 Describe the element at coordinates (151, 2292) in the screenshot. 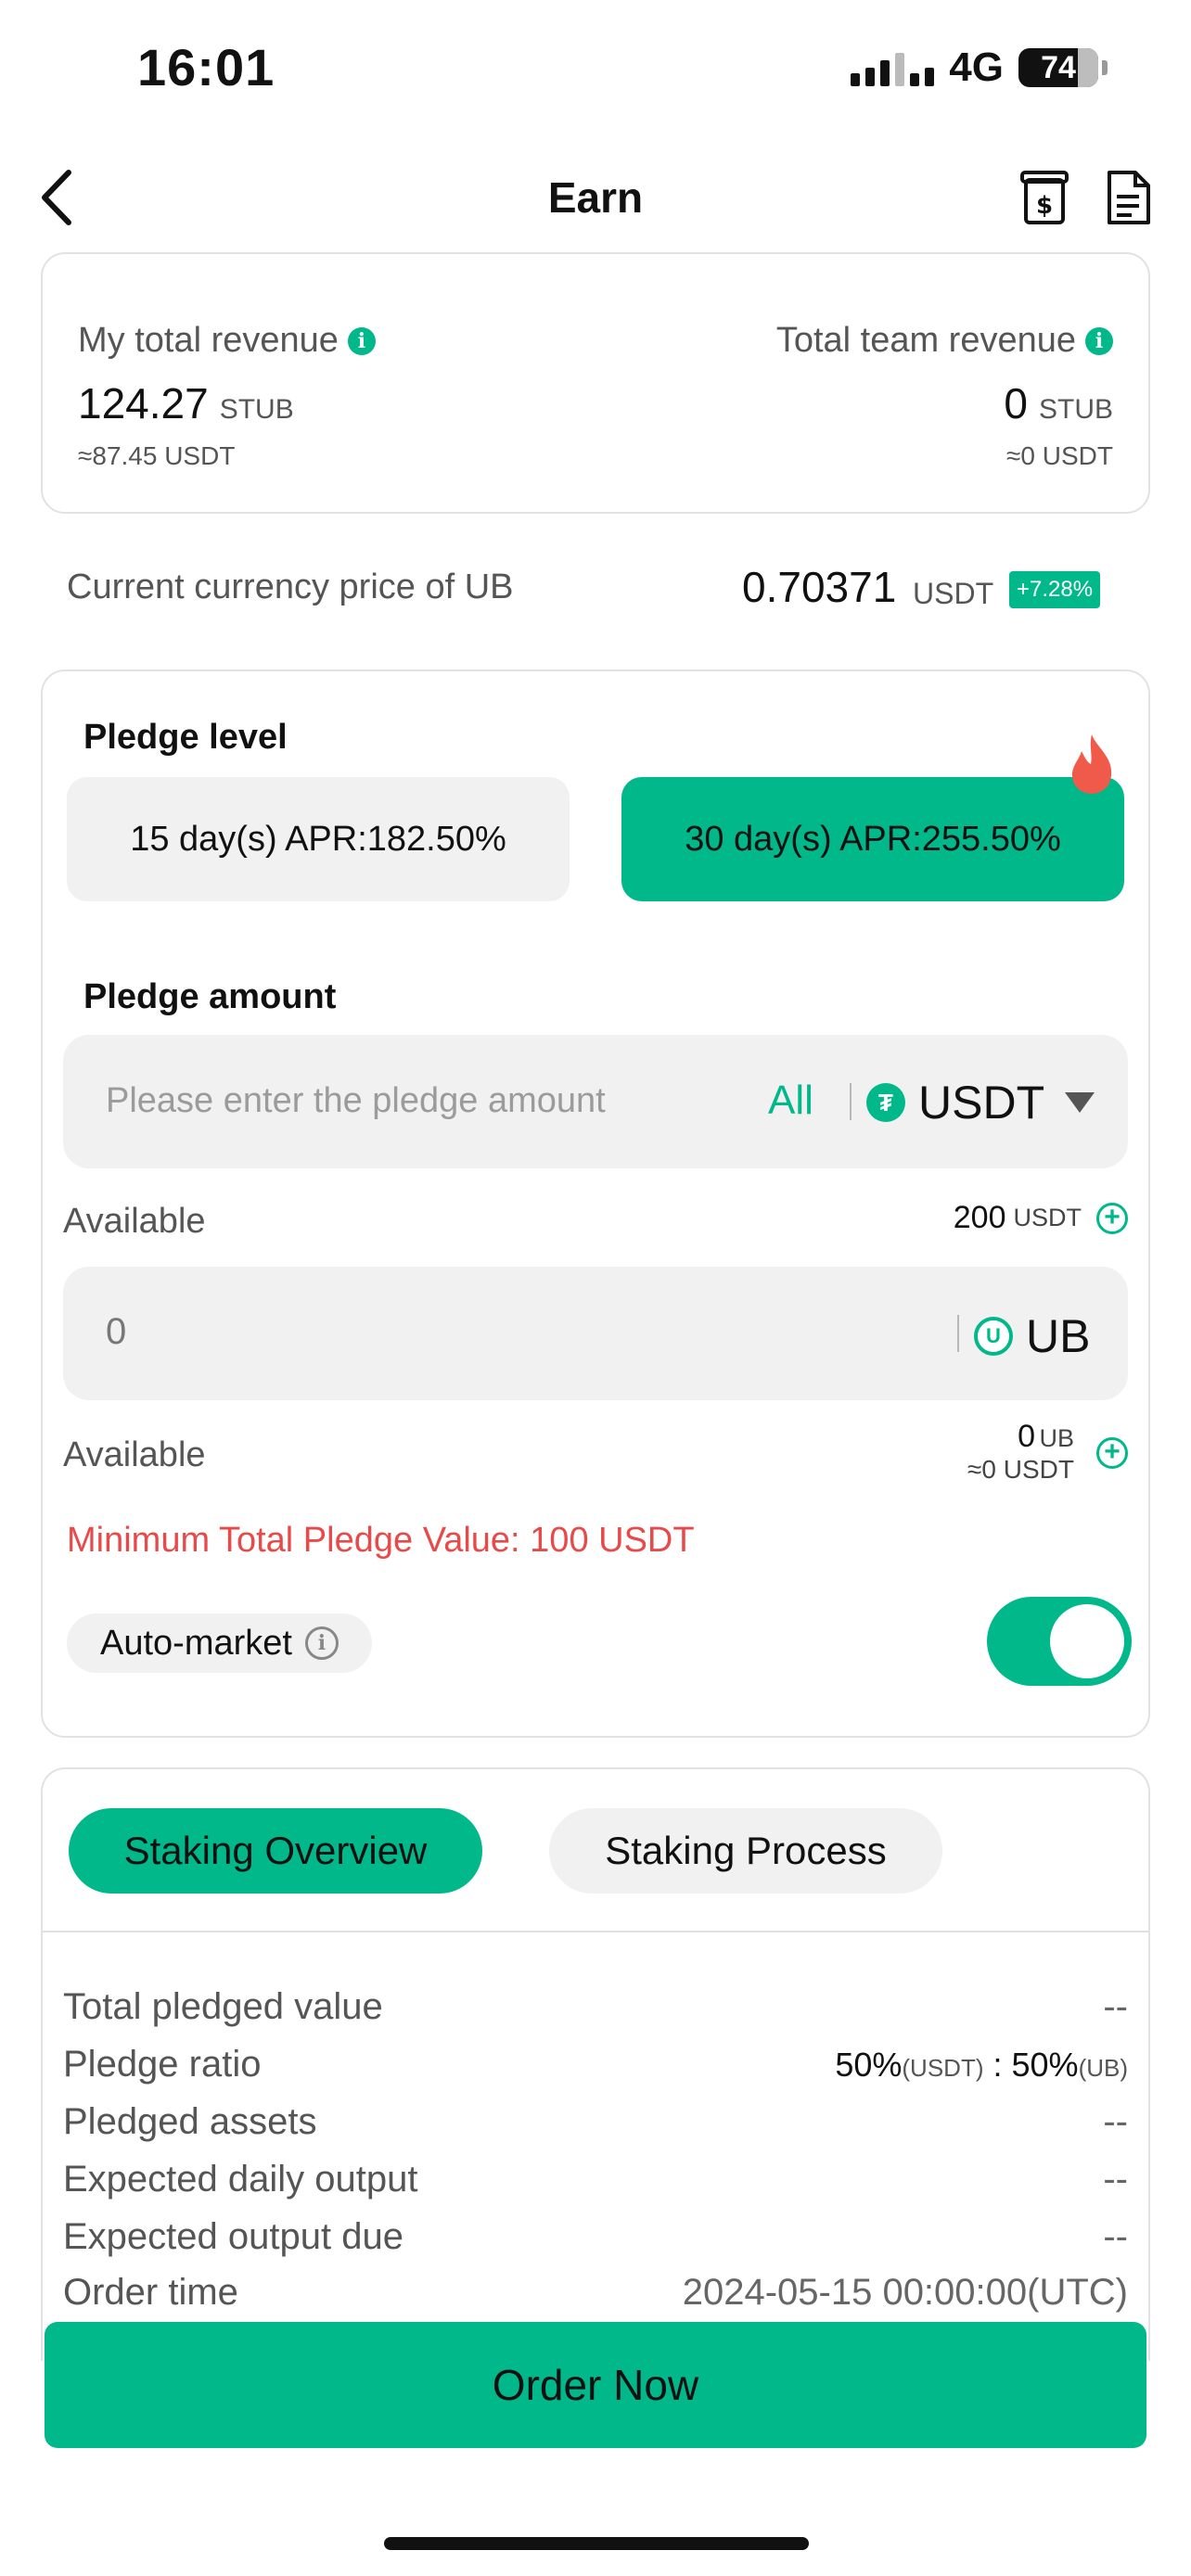

I see `order-time-label: Order time` at that location.